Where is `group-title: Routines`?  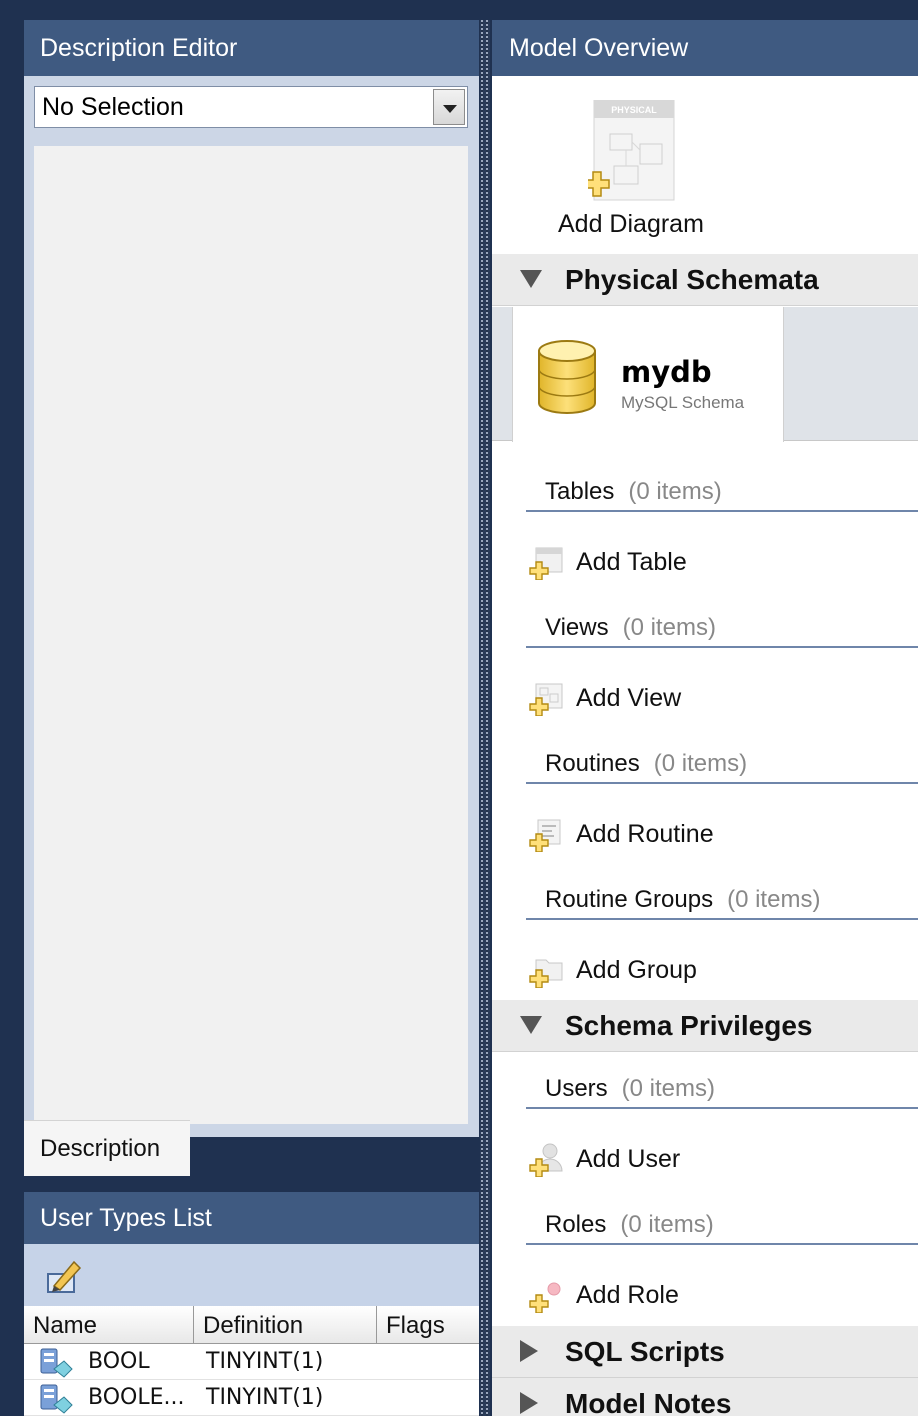 group-title: Routines is located at coordinates (592, 763).